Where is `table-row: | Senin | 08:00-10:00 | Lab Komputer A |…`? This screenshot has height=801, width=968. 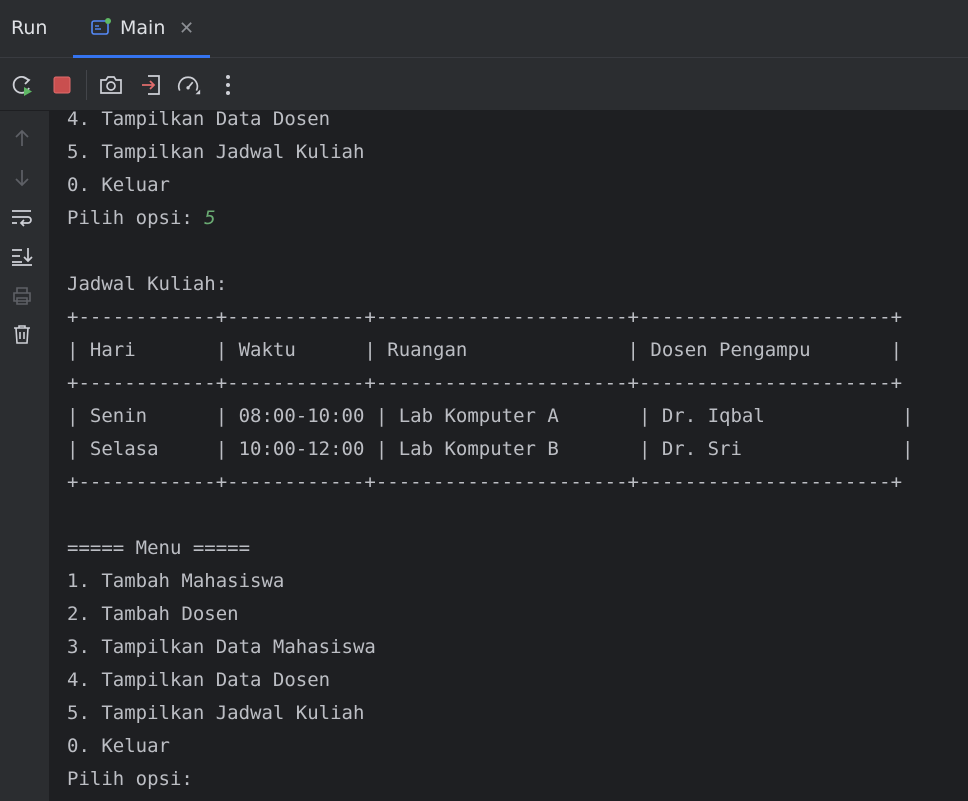
table-row: | Senin | 08:00-10:00 | Lab Komputer A |… is located at coordinates (490, 416).